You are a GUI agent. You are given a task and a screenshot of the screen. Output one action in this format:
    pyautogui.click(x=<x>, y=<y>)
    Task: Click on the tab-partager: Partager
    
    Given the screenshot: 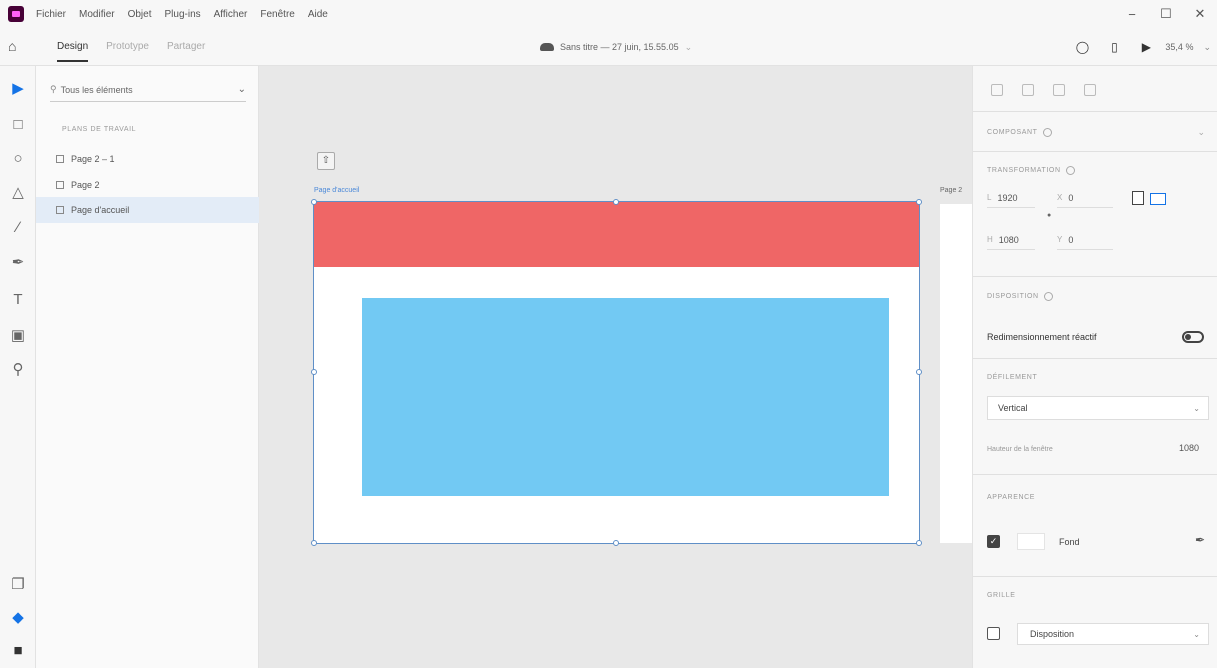 What is the action you would take?
    pyautogui.click(x=186, y=47)
    